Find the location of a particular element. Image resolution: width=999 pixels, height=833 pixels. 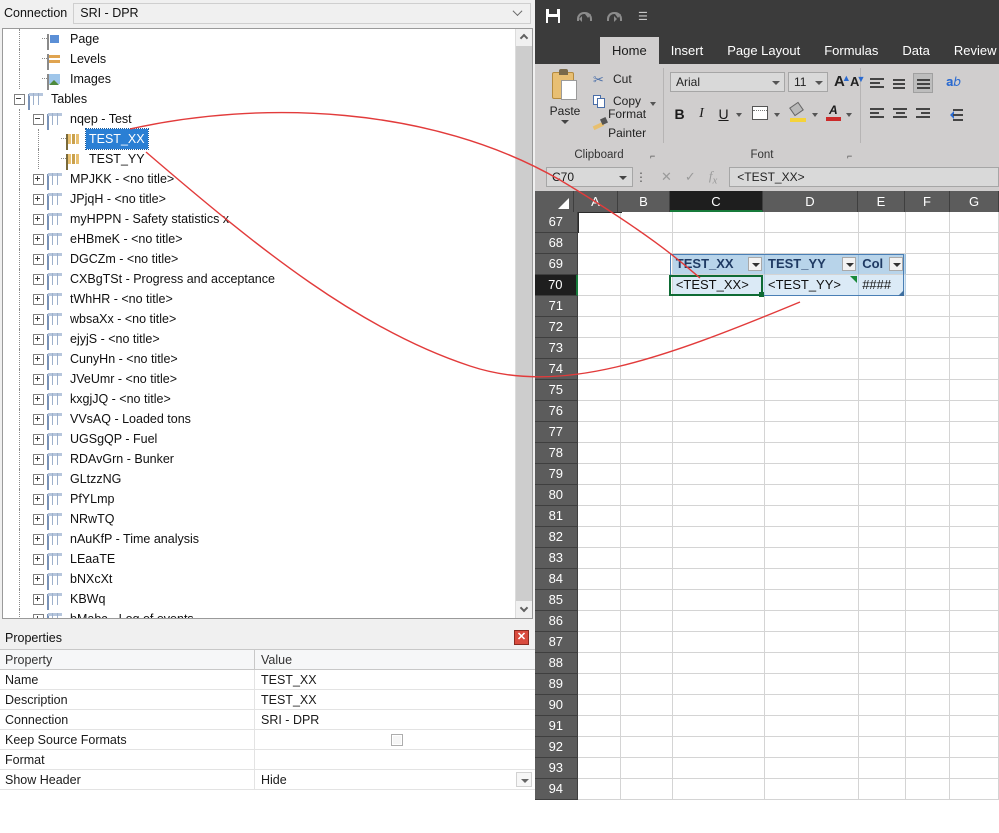

fill-color-dropdown-icon is located at coordinates (815, 115).